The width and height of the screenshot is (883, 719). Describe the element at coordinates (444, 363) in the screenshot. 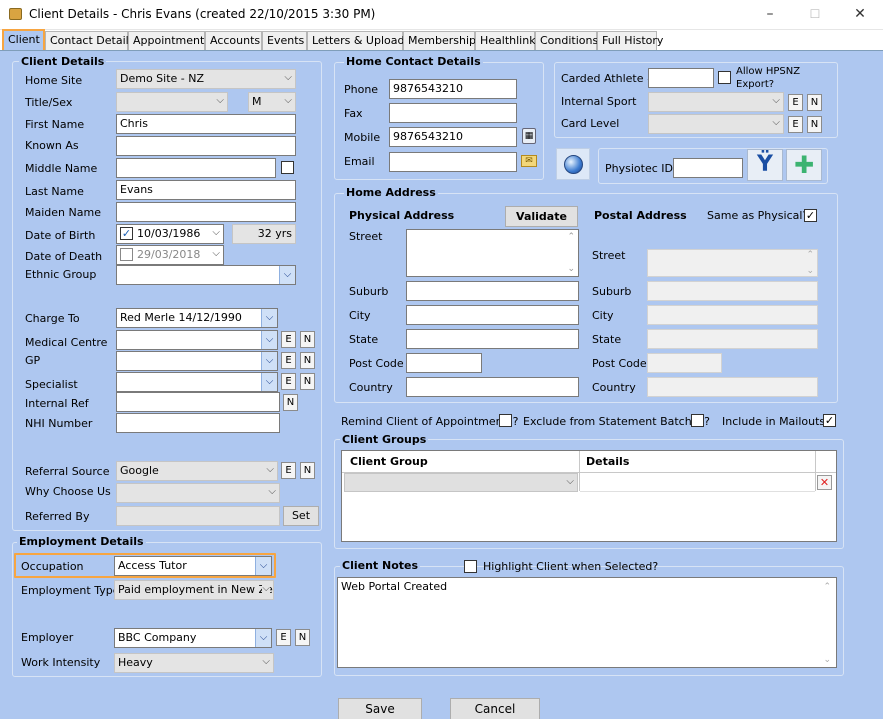

I see `physical-postcode-input` at that location.